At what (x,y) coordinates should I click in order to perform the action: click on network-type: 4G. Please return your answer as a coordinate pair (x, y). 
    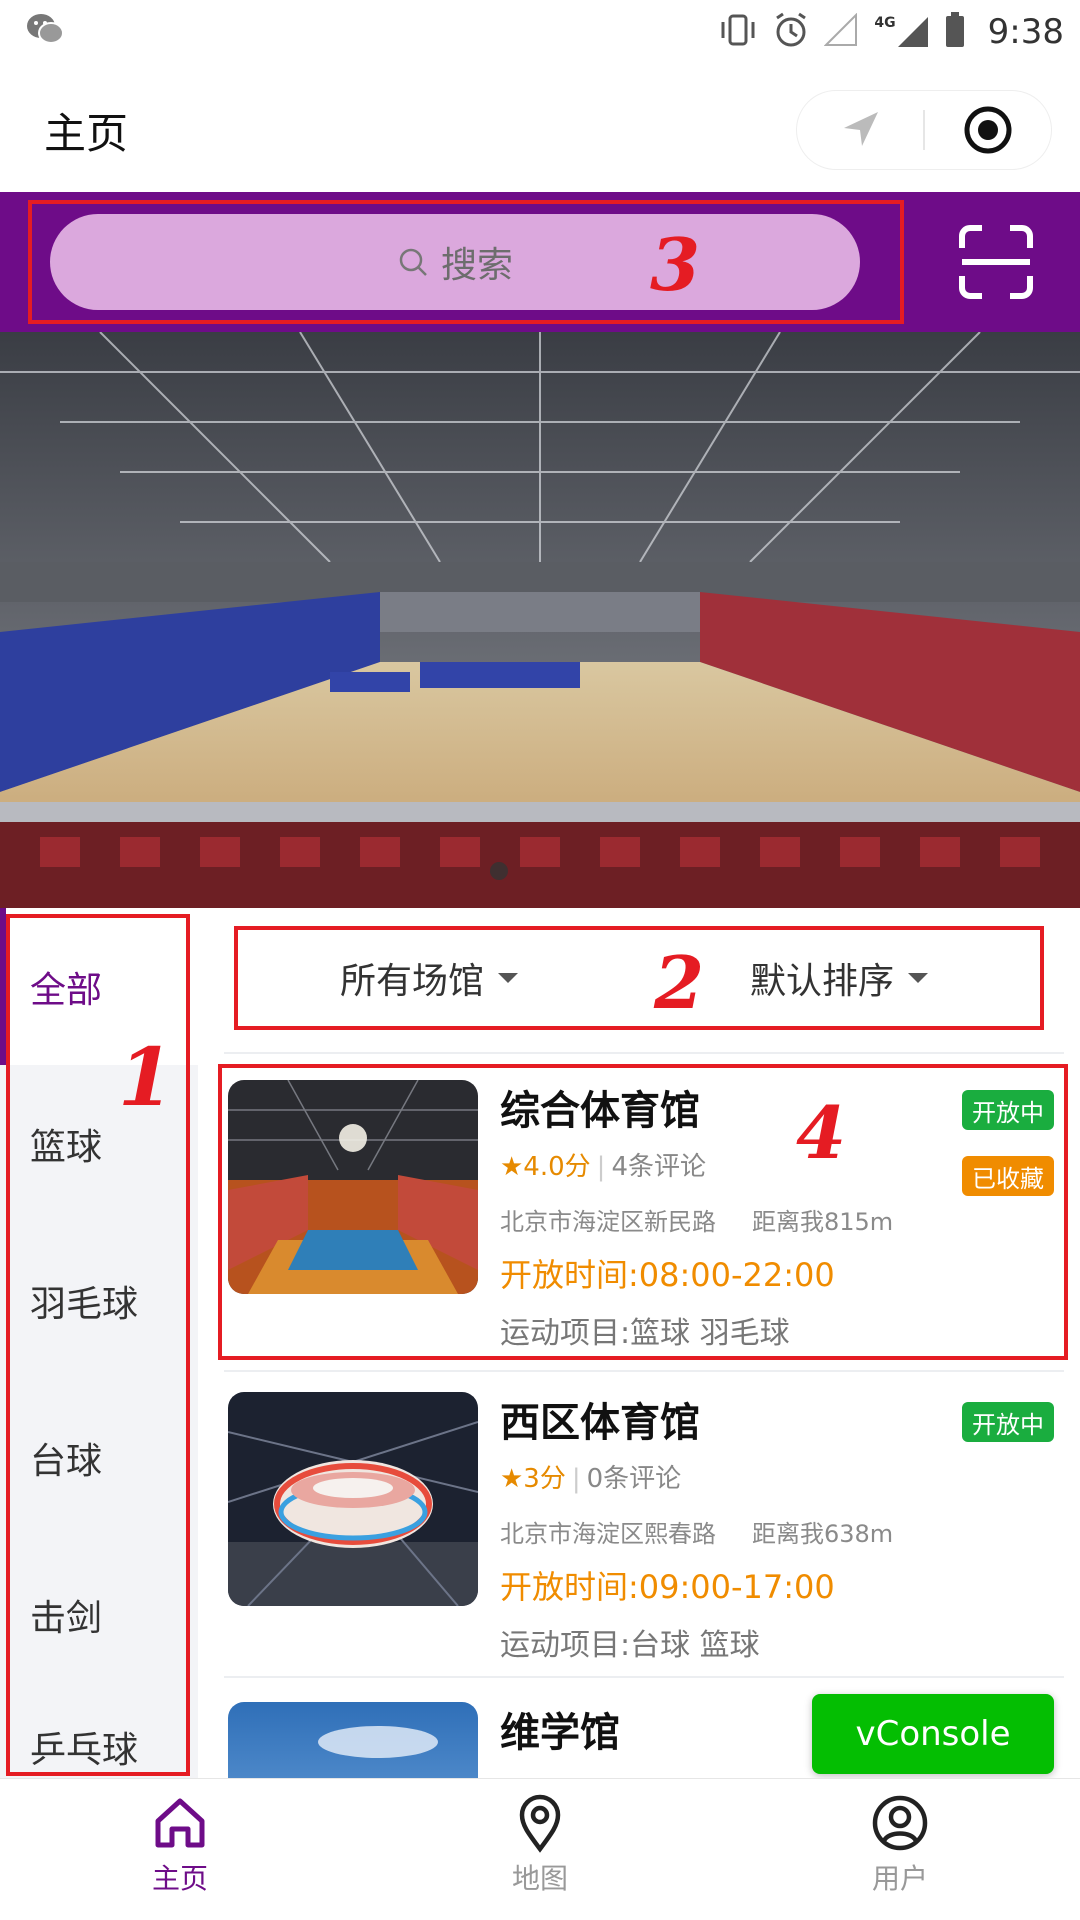
    Looking at the image, I should click on (885, 23).